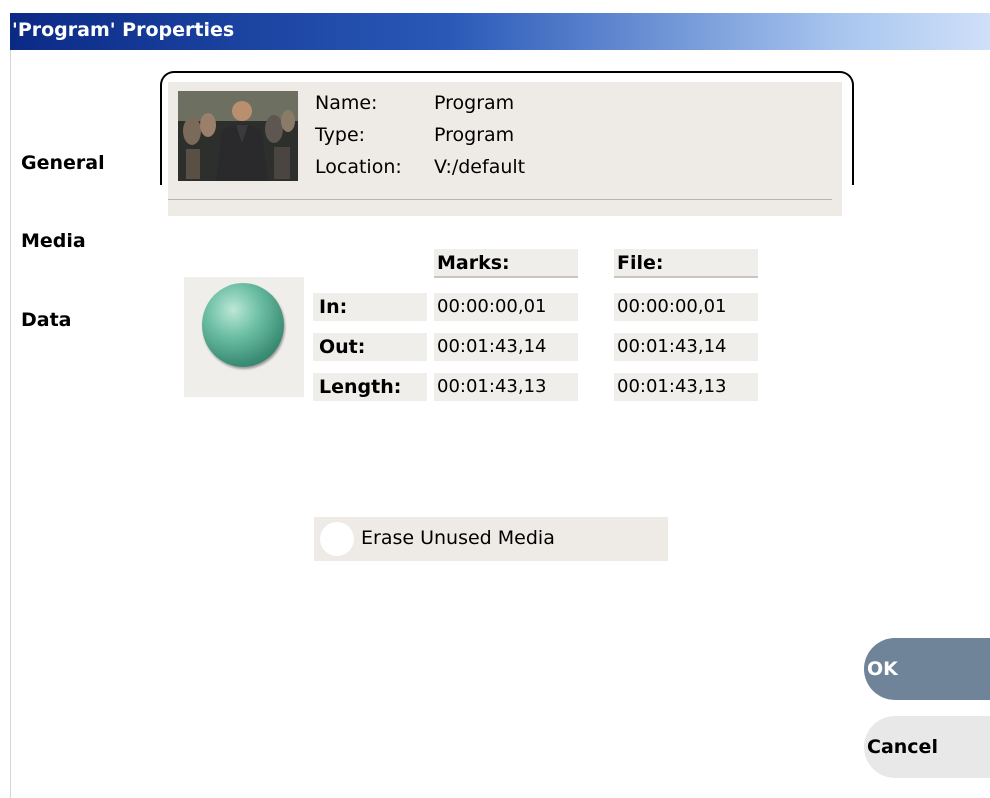 This screenshot has height=798, width=990. I want to click on location-value: V:/default, so click(480, 167).